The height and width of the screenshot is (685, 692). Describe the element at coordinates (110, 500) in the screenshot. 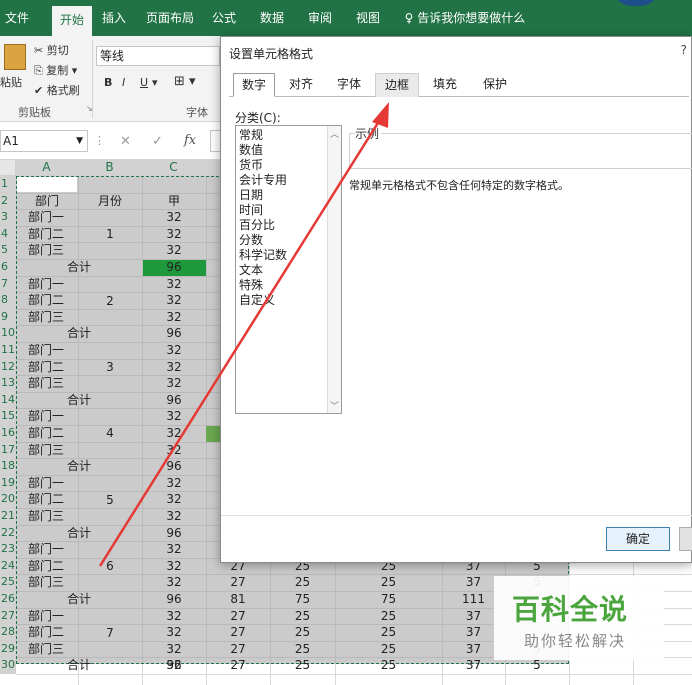

I see `month-cell: 5` at that location.